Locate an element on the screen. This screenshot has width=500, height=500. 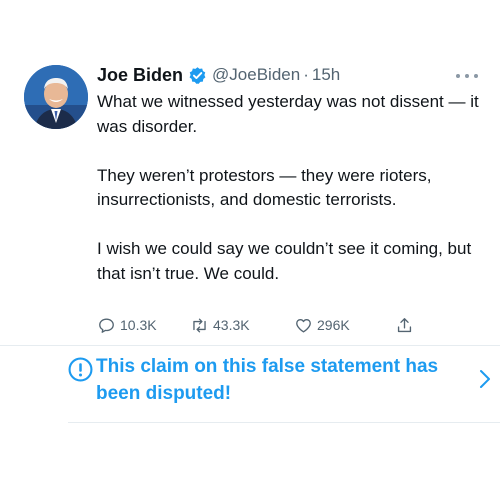
share-icon is located at coordinates (404, 324).